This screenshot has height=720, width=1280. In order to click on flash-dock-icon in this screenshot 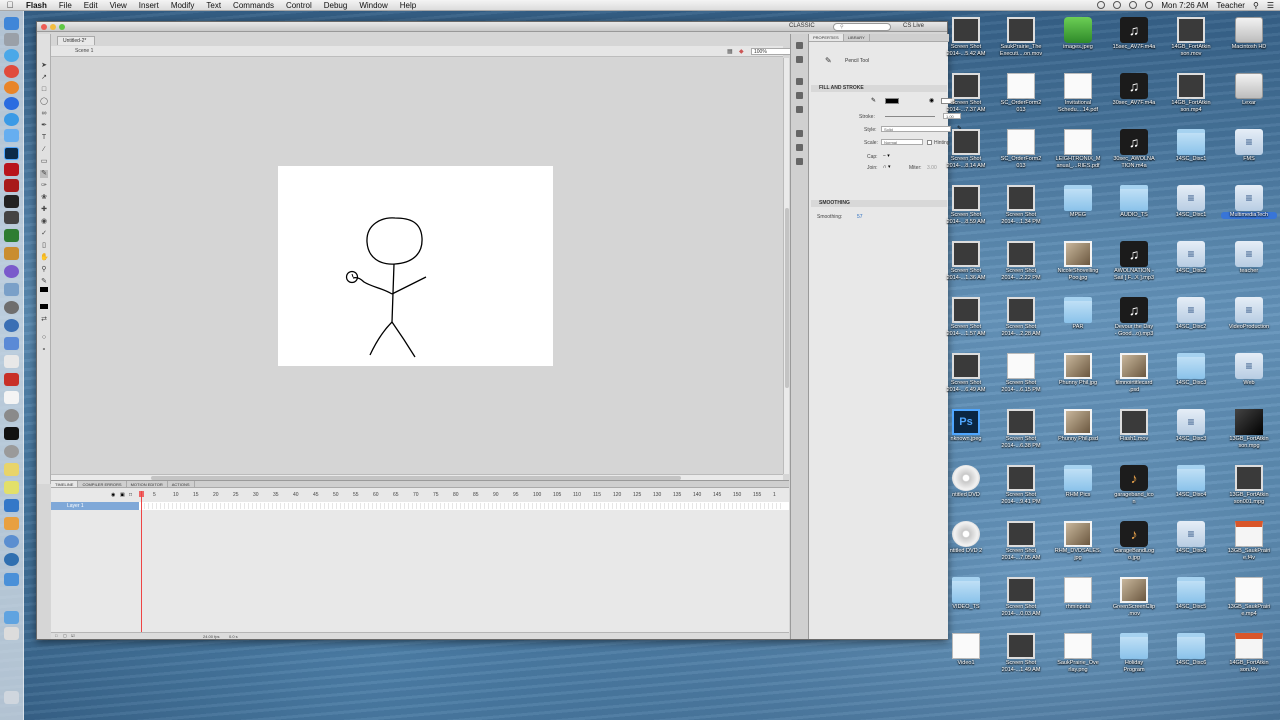, I will do `click(11, 169)`.